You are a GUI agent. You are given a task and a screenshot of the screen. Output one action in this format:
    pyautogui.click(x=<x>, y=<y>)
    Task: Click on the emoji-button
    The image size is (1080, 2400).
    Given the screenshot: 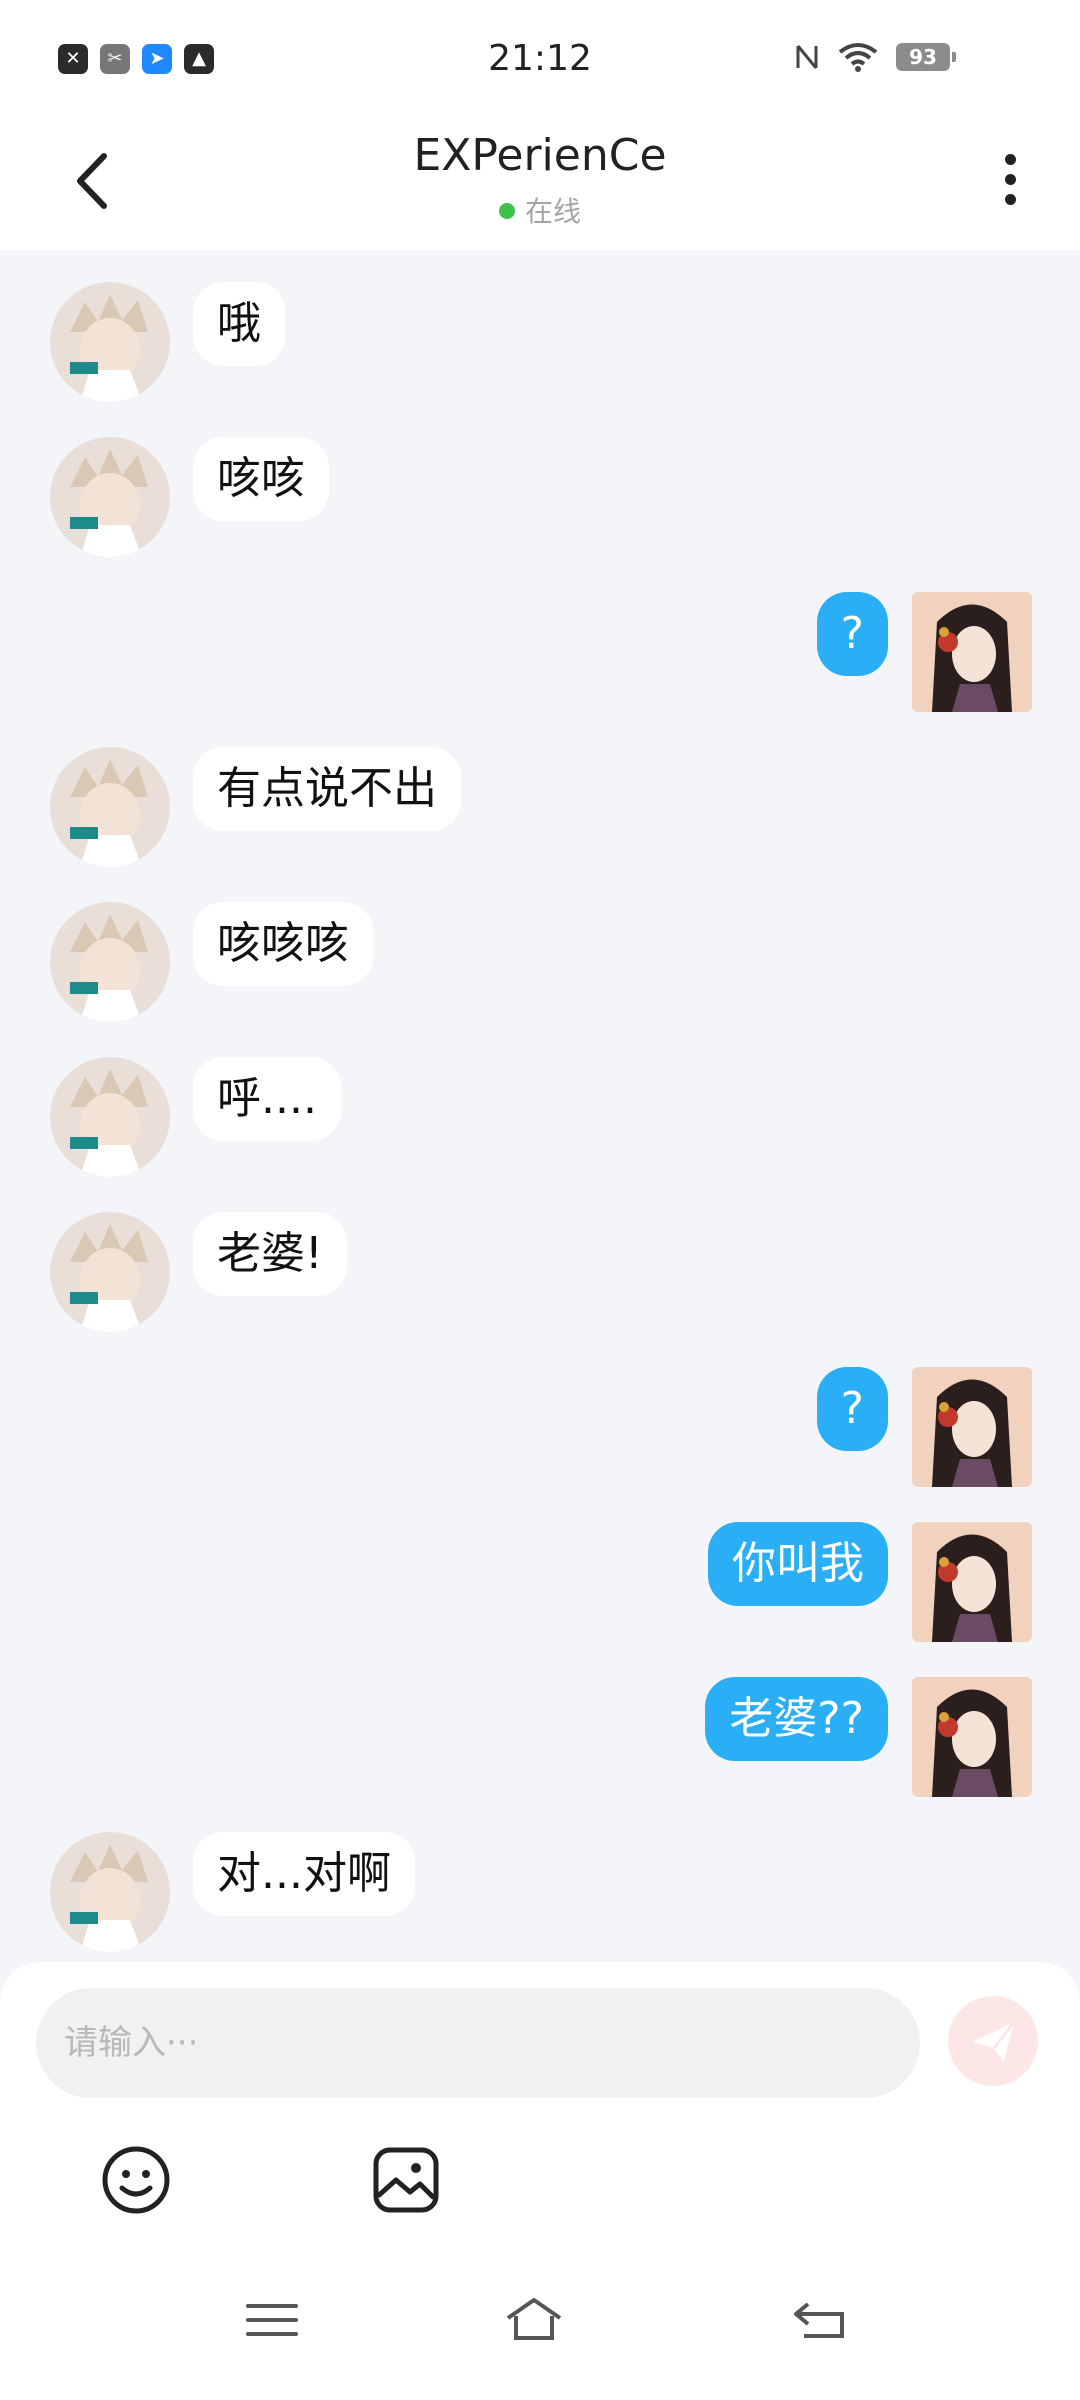 What is the action you would take?
    pyautogui.click(x=136, y=2180)
    